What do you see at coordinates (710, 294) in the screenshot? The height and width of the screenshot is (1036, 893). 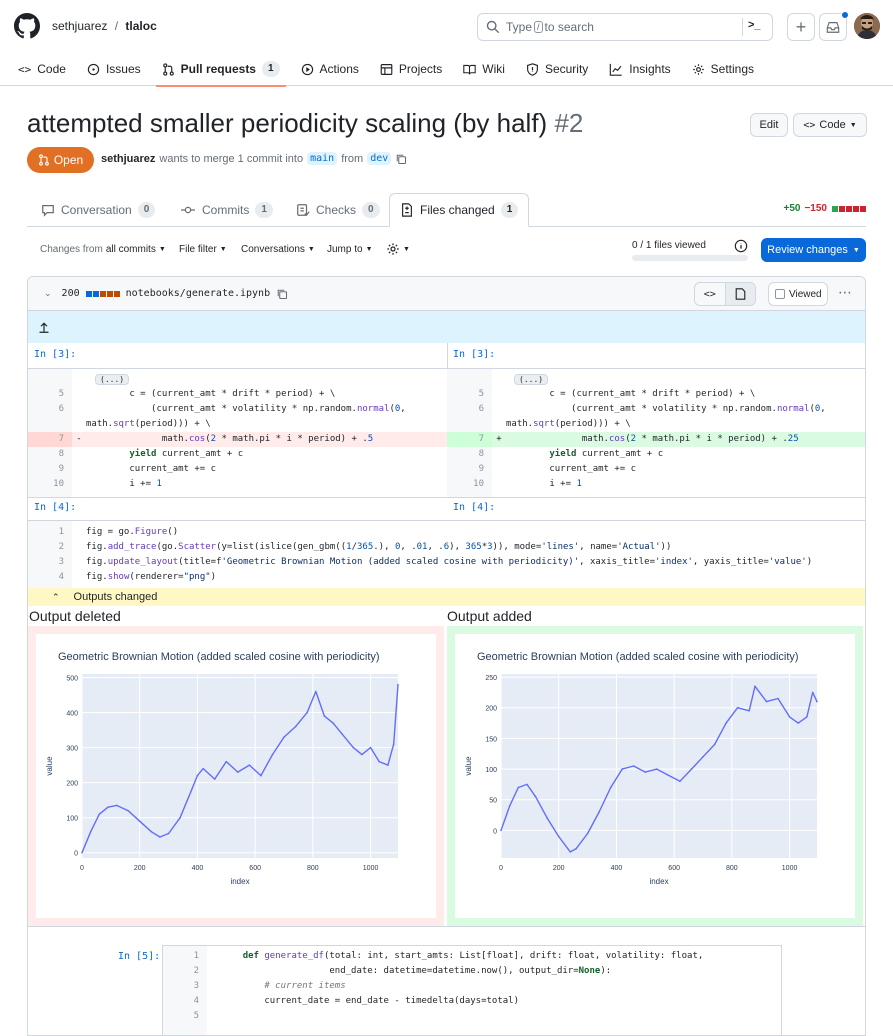 I see `source-view-icon: <>` at bounding box center [710, 294].